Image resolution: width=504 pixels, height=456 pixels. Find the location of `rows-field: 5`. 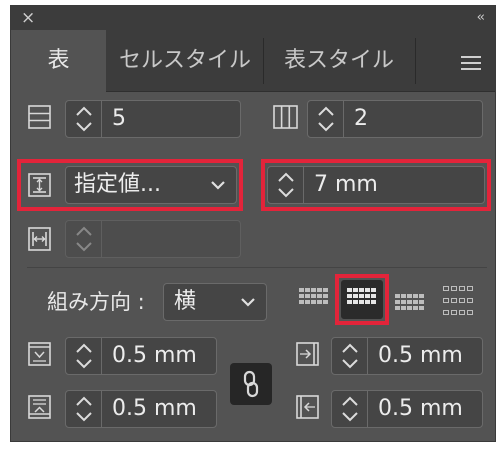

rows-field: 5 is located at coordinates (153, 119).